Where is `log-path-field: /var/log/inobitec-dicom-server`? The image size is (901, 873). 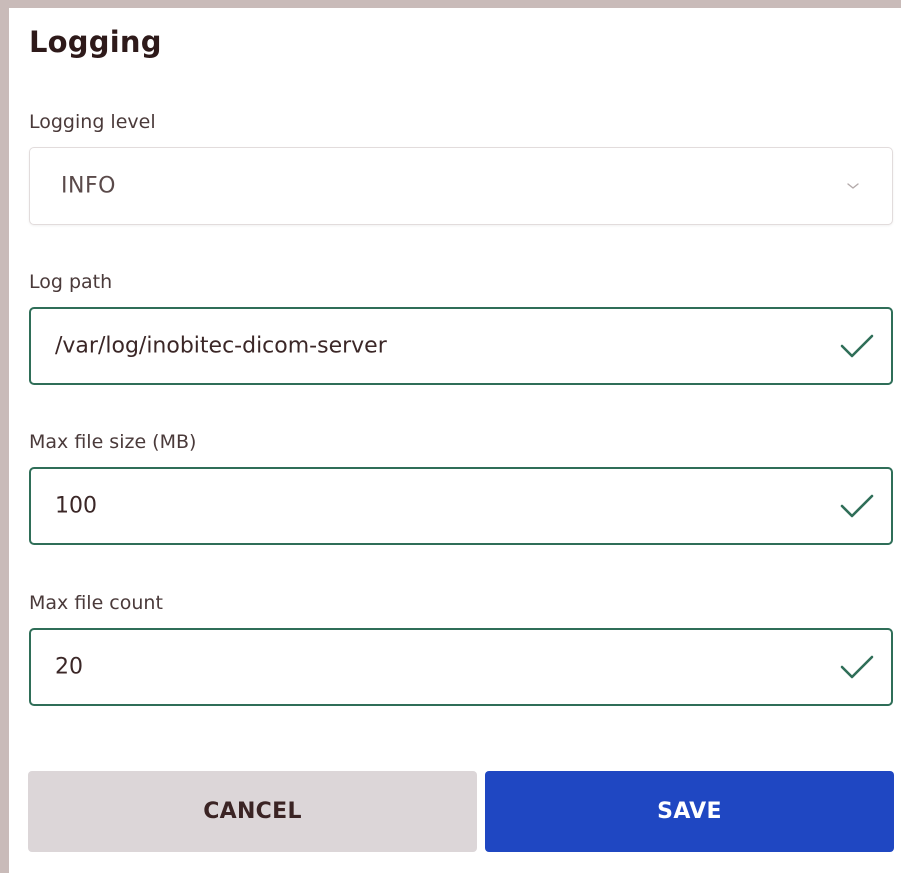
log-path-field: /var/log/inobitec-dicom-server is located at coordinates (461, 346).